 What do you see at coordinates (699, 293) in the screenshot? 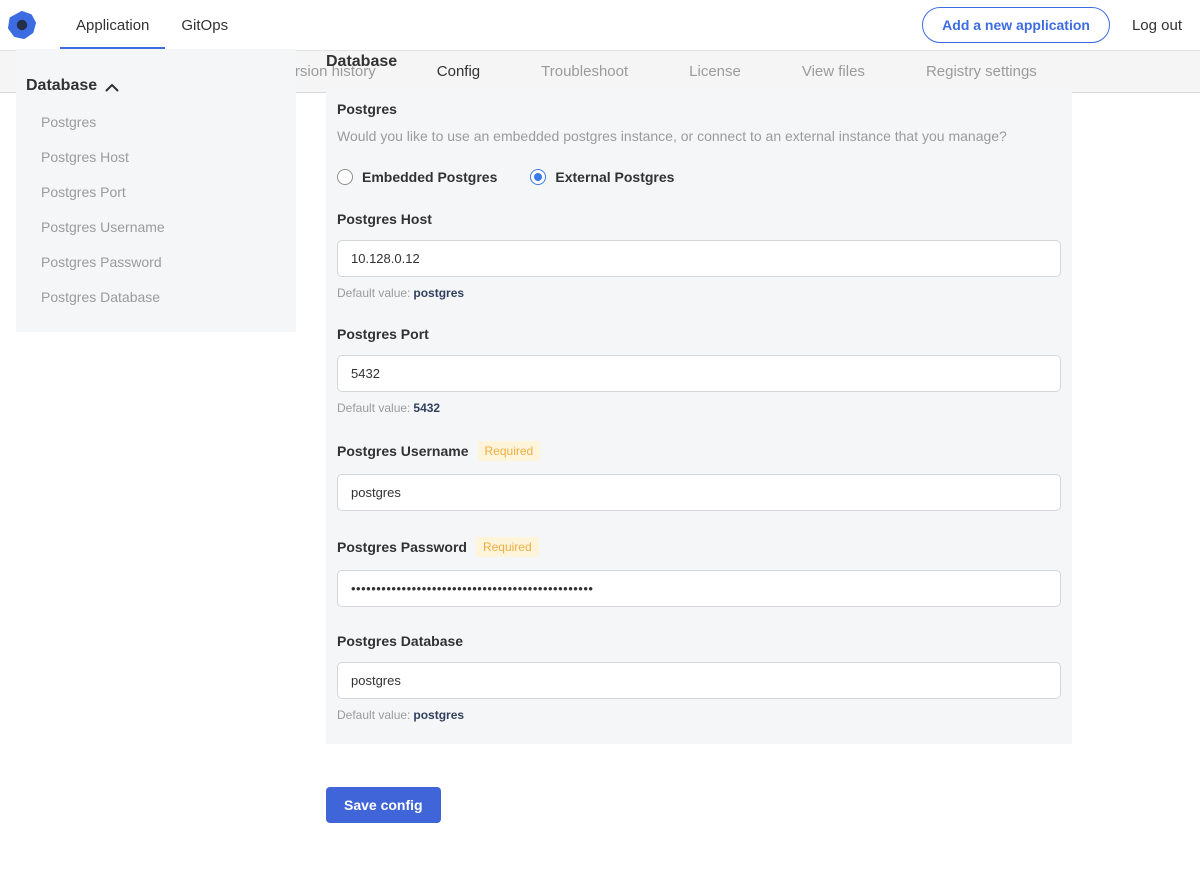
I see `postgres-host-default: Default value: postgres` at bounding box center [699, 293].